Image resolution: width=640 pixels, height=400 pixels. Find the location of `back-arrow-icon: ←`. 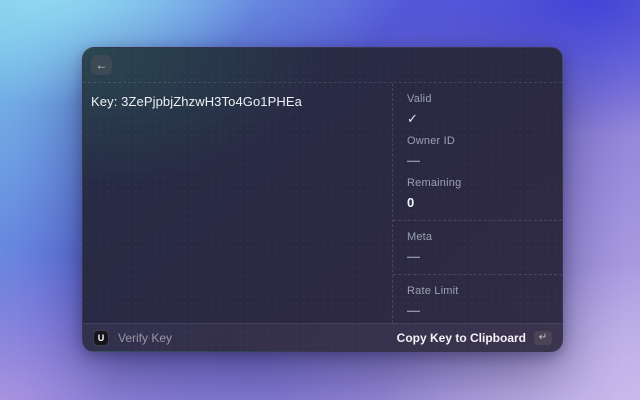

back-arrow-icon: ← is located at coordinates (101, 65).